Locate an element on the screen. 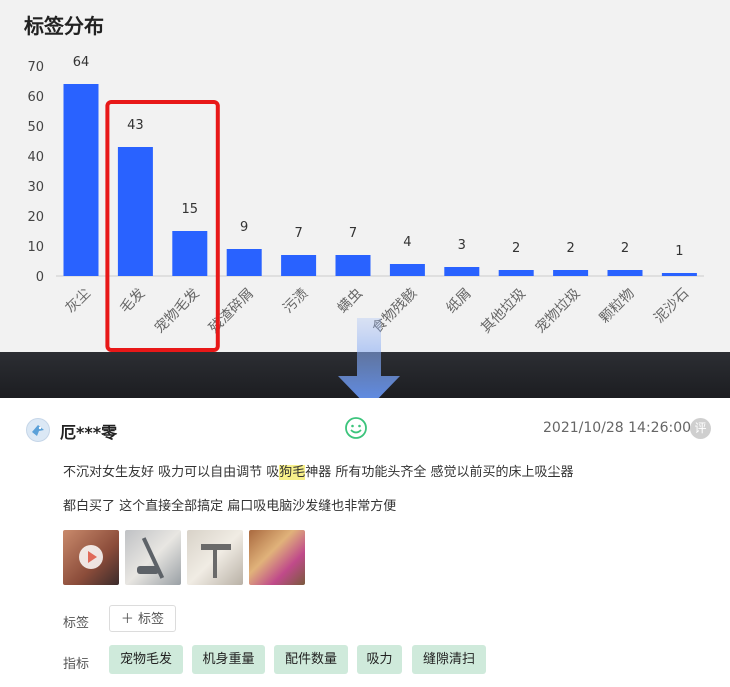  arrow-down-icon is located at coordinates (369, 363).